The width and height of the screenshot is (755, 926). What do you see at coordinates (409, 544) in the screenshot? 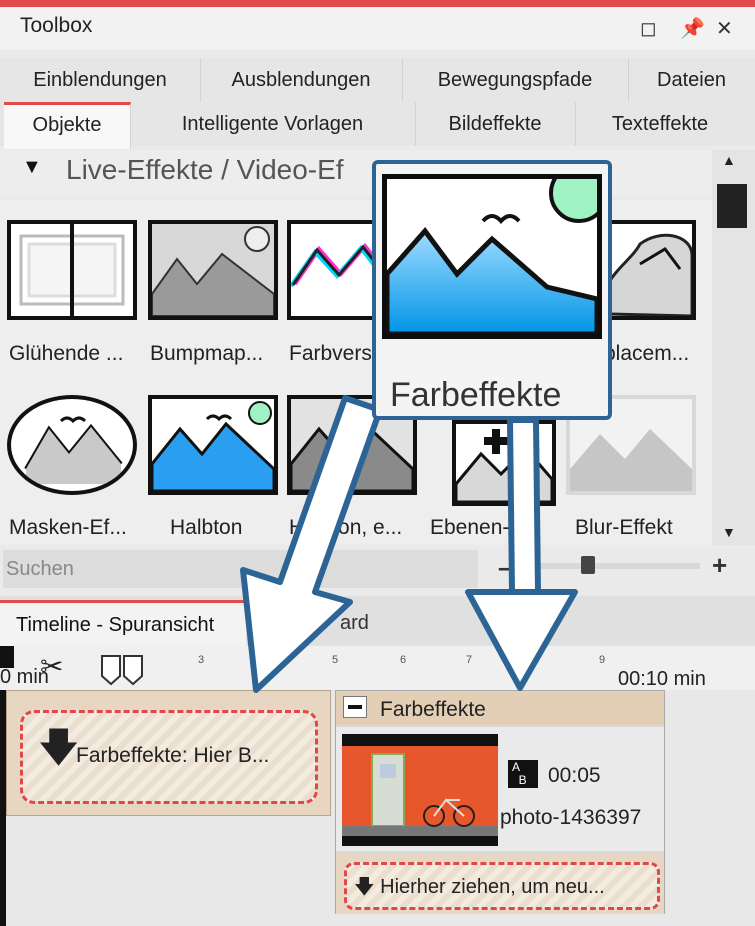
I see `drag-arrows` at bounding box center [409, 544].